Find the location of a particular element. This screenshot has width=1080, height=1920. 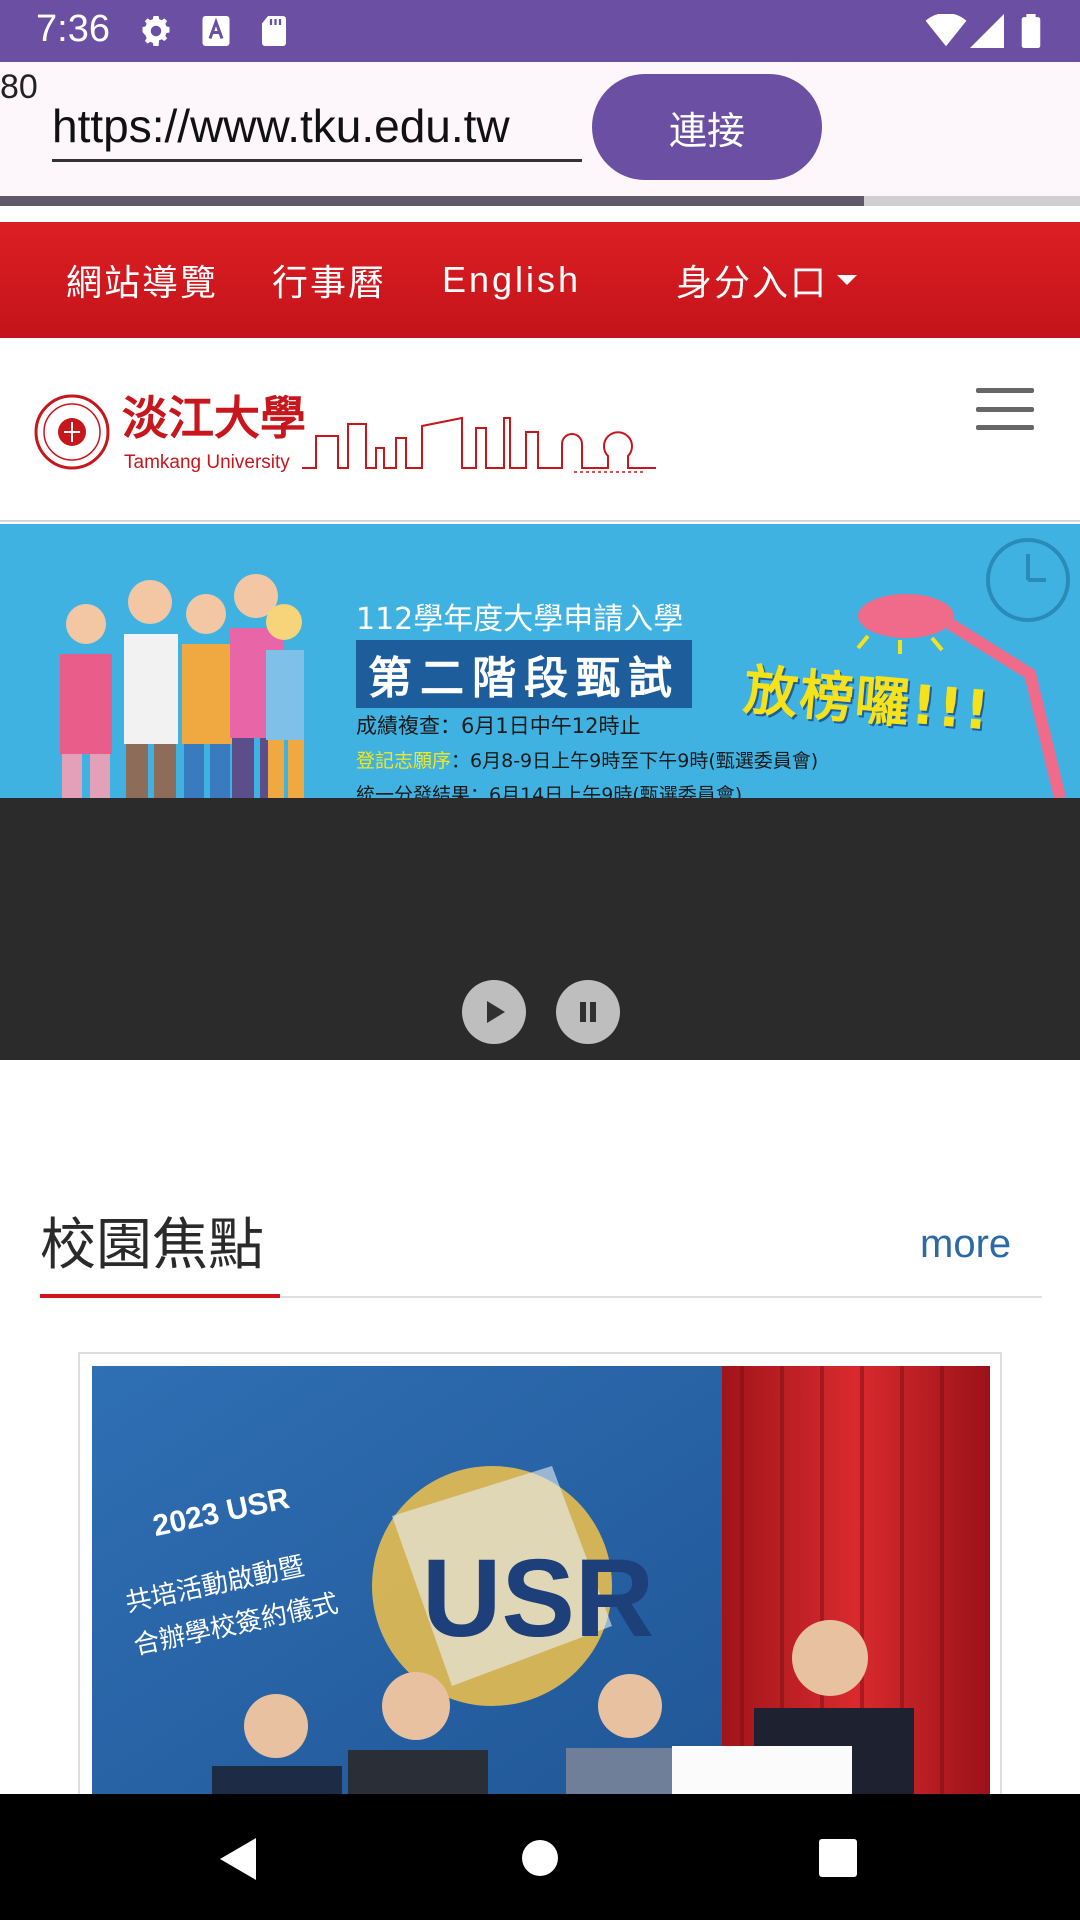

svg-text: USR is located at coordinates (538, 1598).